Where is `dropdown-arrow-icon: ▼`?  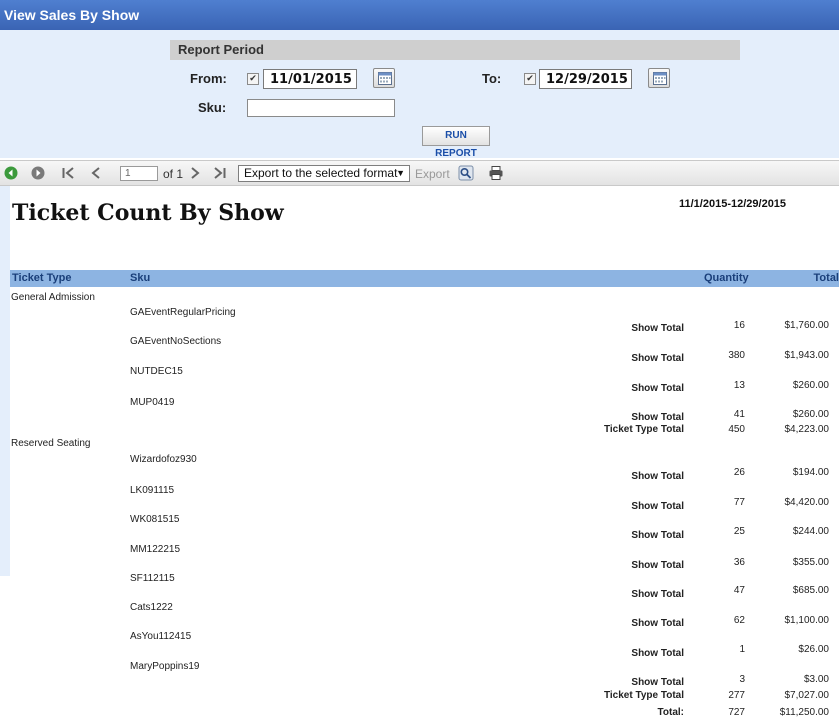 dropdown-arrow-icon: ▼ is located at coordinates (400, 173).